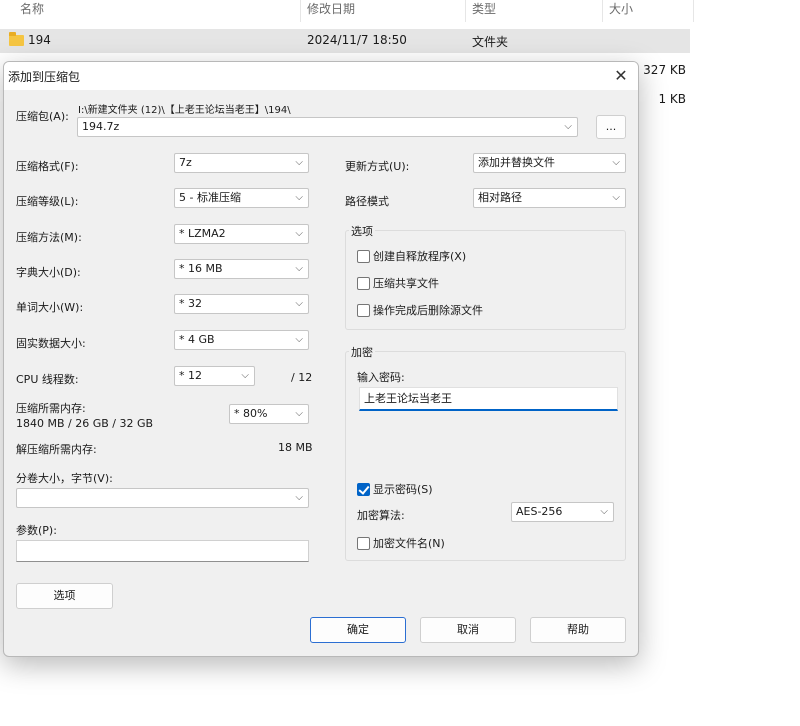 The width and height of the screenshot is (800, 726). I want to click on params-input, so click(162, 551).